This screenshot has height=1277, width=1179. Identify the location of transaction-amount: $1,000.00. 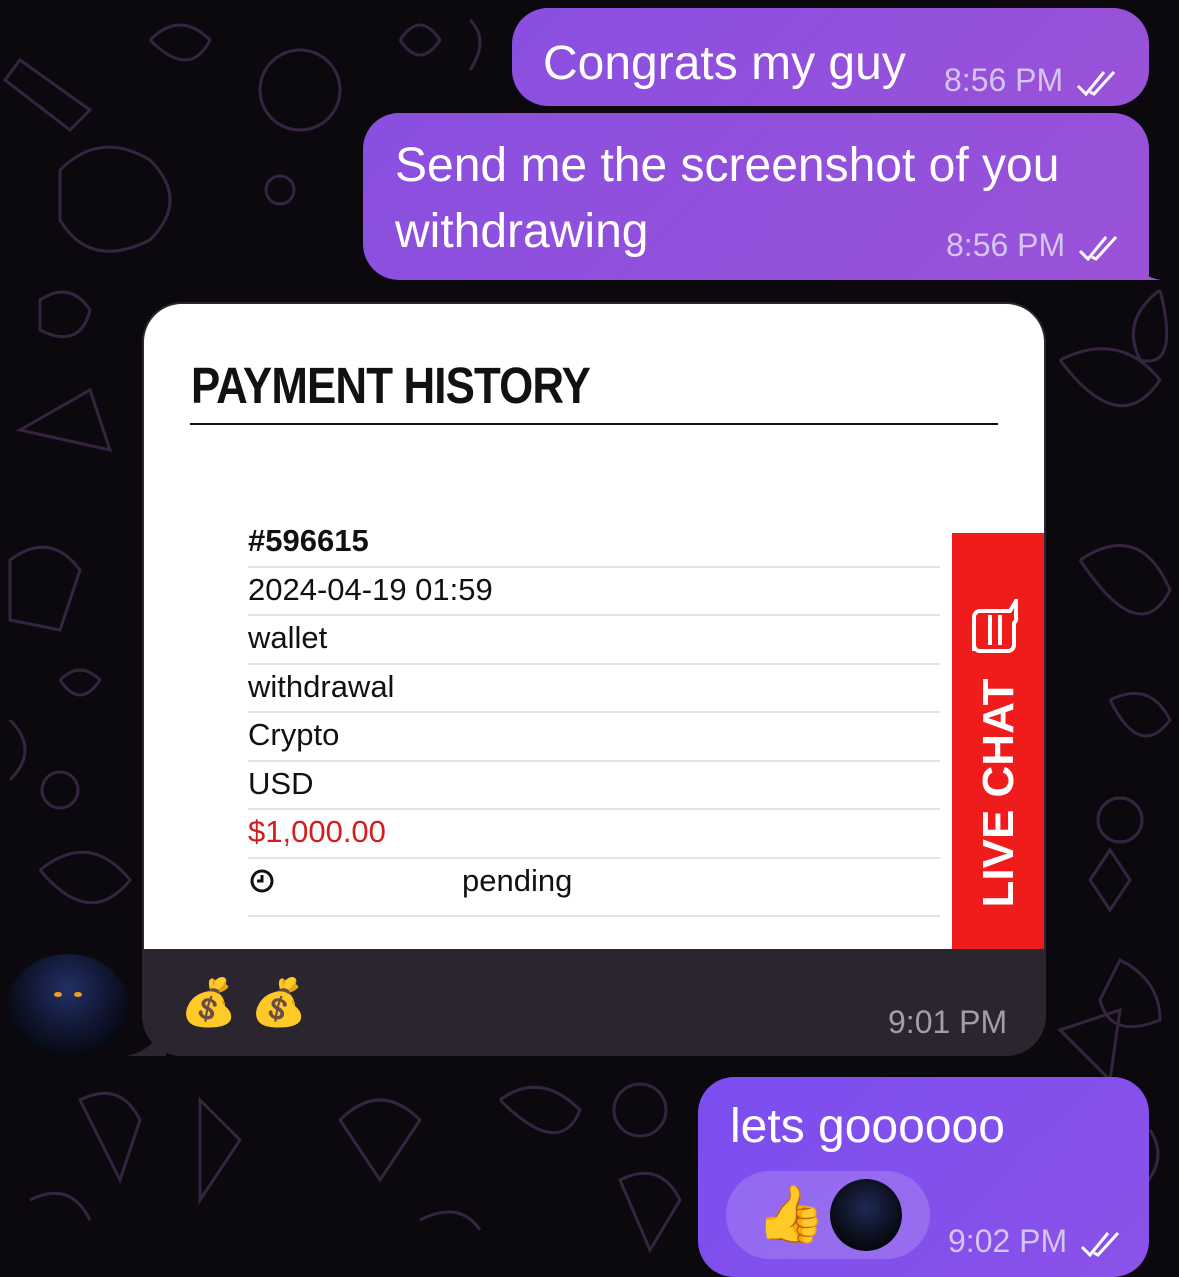
(594, 834).